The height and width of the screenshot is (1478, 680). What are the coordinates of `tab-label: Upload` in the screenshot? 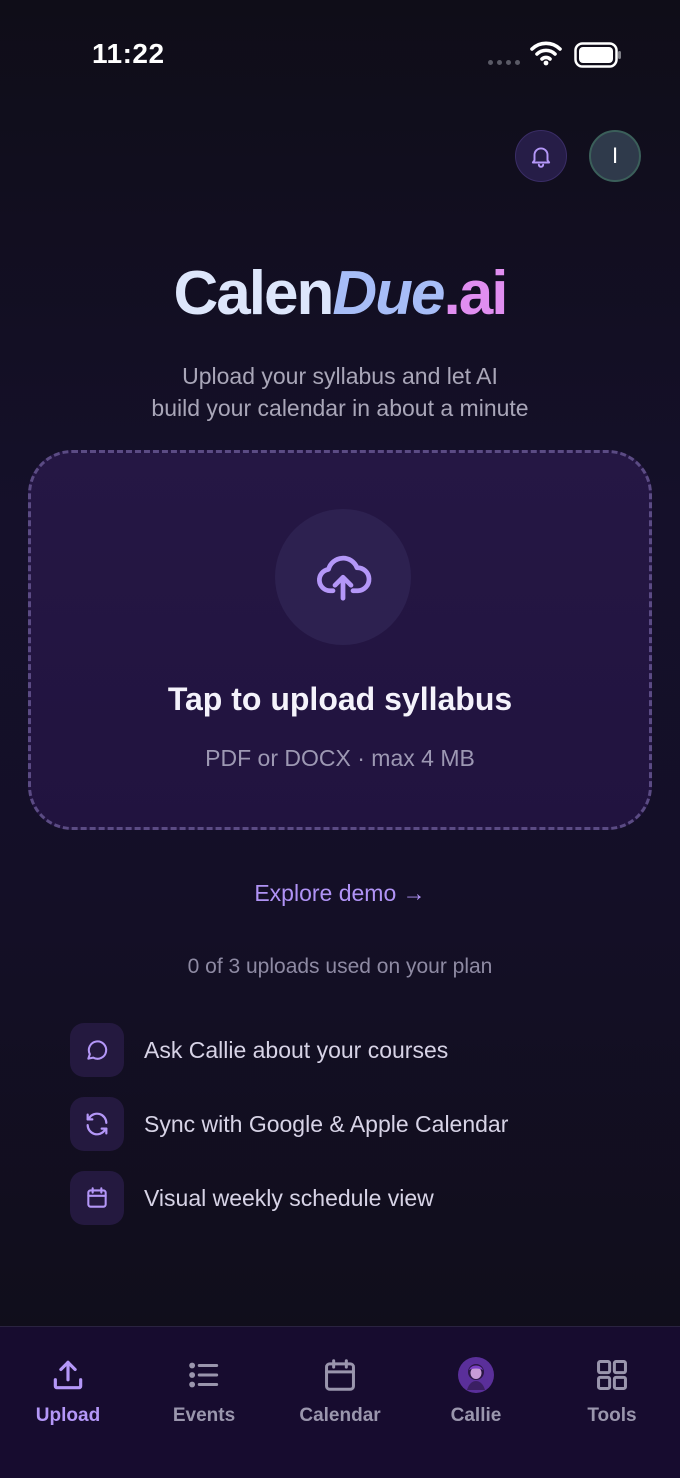 It's located at (68, 1415).